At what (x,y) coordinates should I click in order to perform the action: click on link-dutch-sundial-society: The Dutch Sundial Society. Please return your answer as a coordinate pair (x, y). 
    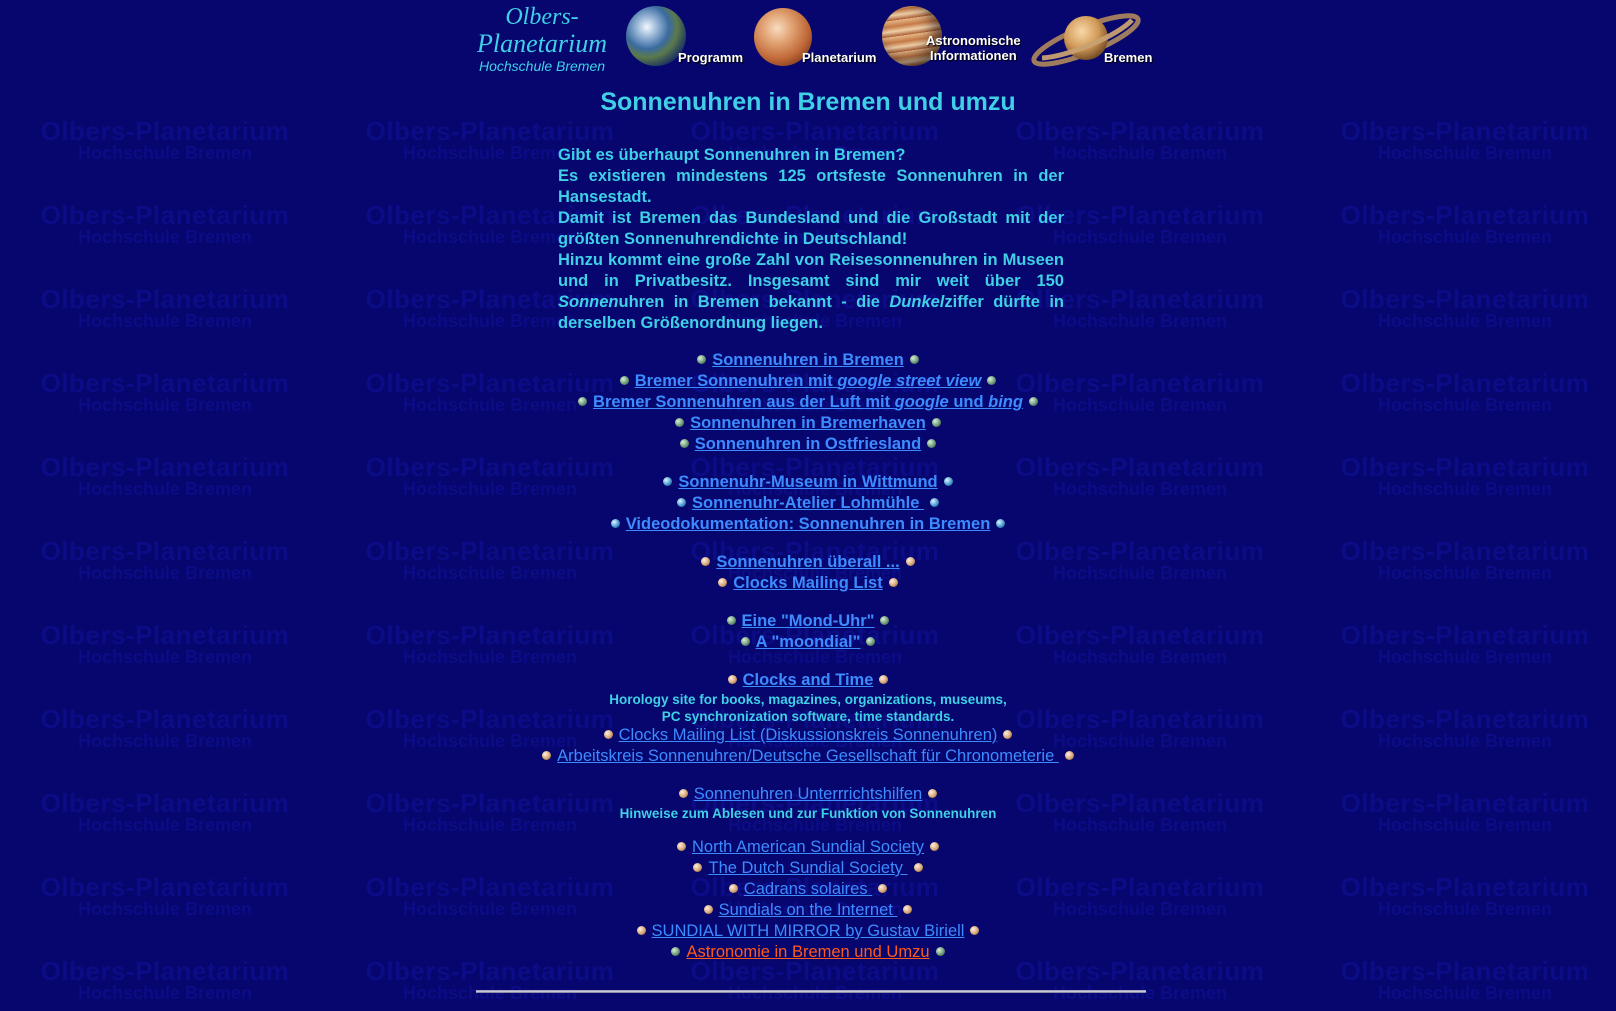
    Looking at the image, I should click on (807, 868).